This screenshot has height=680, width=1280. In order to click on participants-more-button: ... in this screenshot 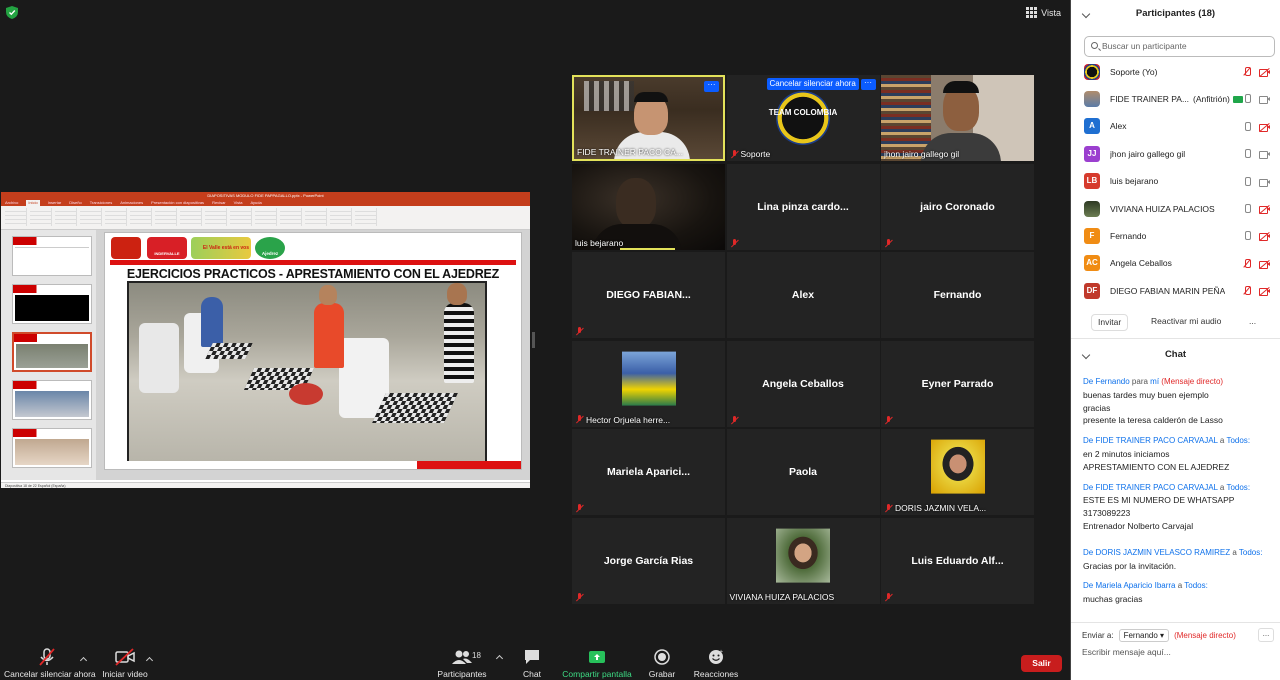, I will do `click(1253, 322)`.